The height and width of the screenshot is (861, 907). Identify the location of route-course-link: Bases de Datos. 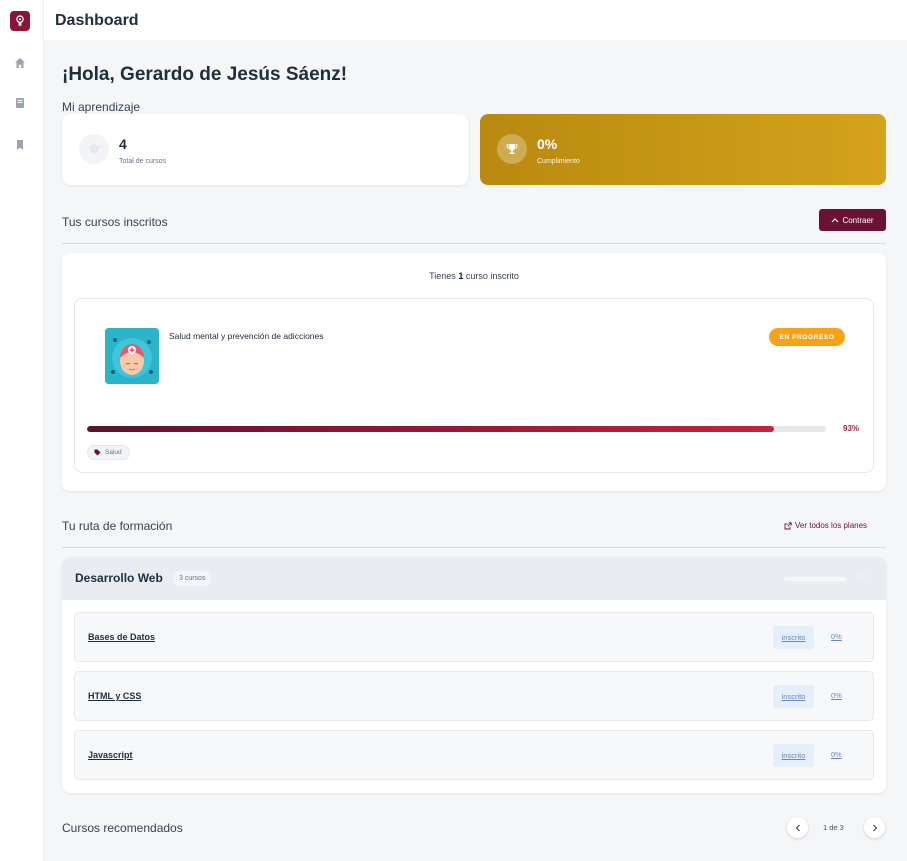
(121, 637).